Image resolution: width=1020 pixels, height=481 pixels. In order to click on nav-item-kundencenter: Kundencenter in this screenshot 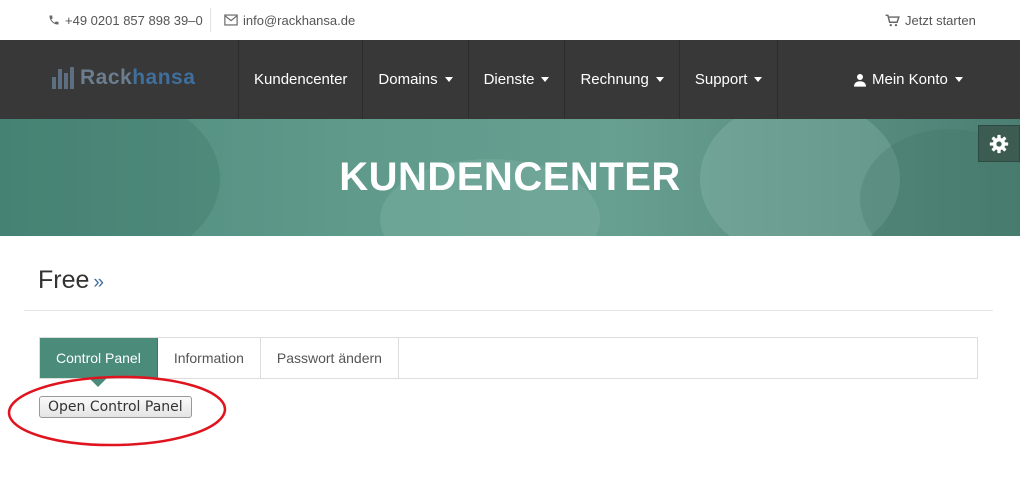, I will do `click(300, 79)`.